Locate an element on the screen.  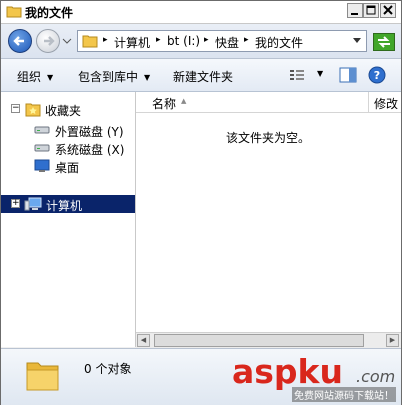
address-bar: ▸ 计算机 ▸ bt (I:) ▸ 快盘 ▸ 我的文件 is located at coordinates (222, 41).